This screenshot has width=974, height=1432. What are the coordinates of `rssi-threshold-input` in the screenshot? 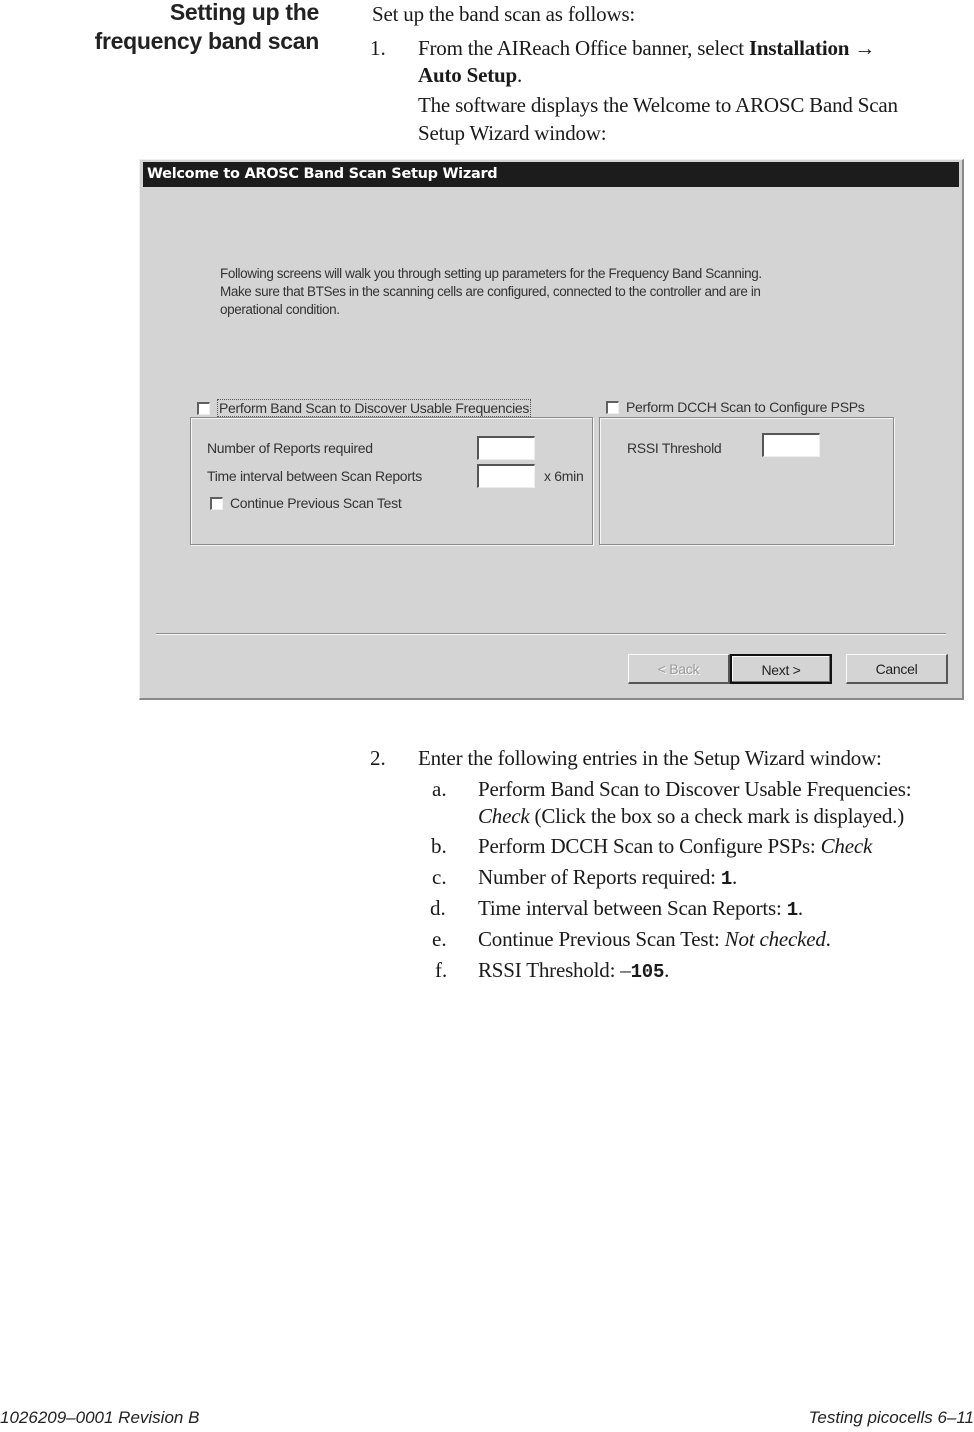 It's located at (791, 445).